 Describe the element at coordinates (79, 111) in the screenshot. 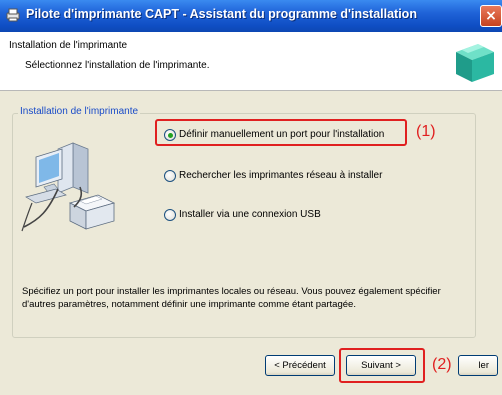

I see `groupbox-legend: Installation de l'imprimante` at that location.